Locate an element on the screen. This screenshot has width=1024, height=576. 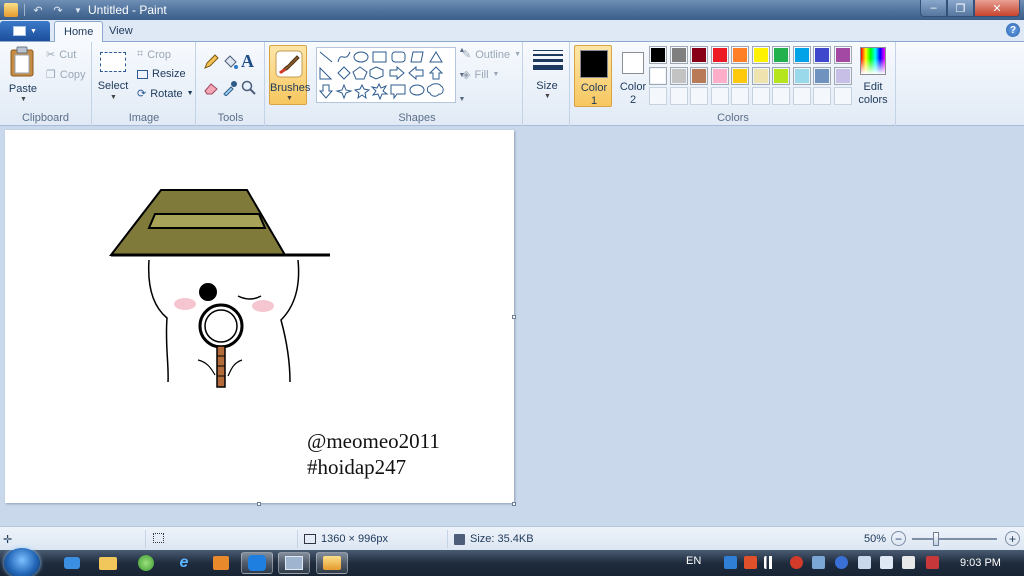
outline-button: ✎ Outline ▼ is located at coordinates (491, 55).